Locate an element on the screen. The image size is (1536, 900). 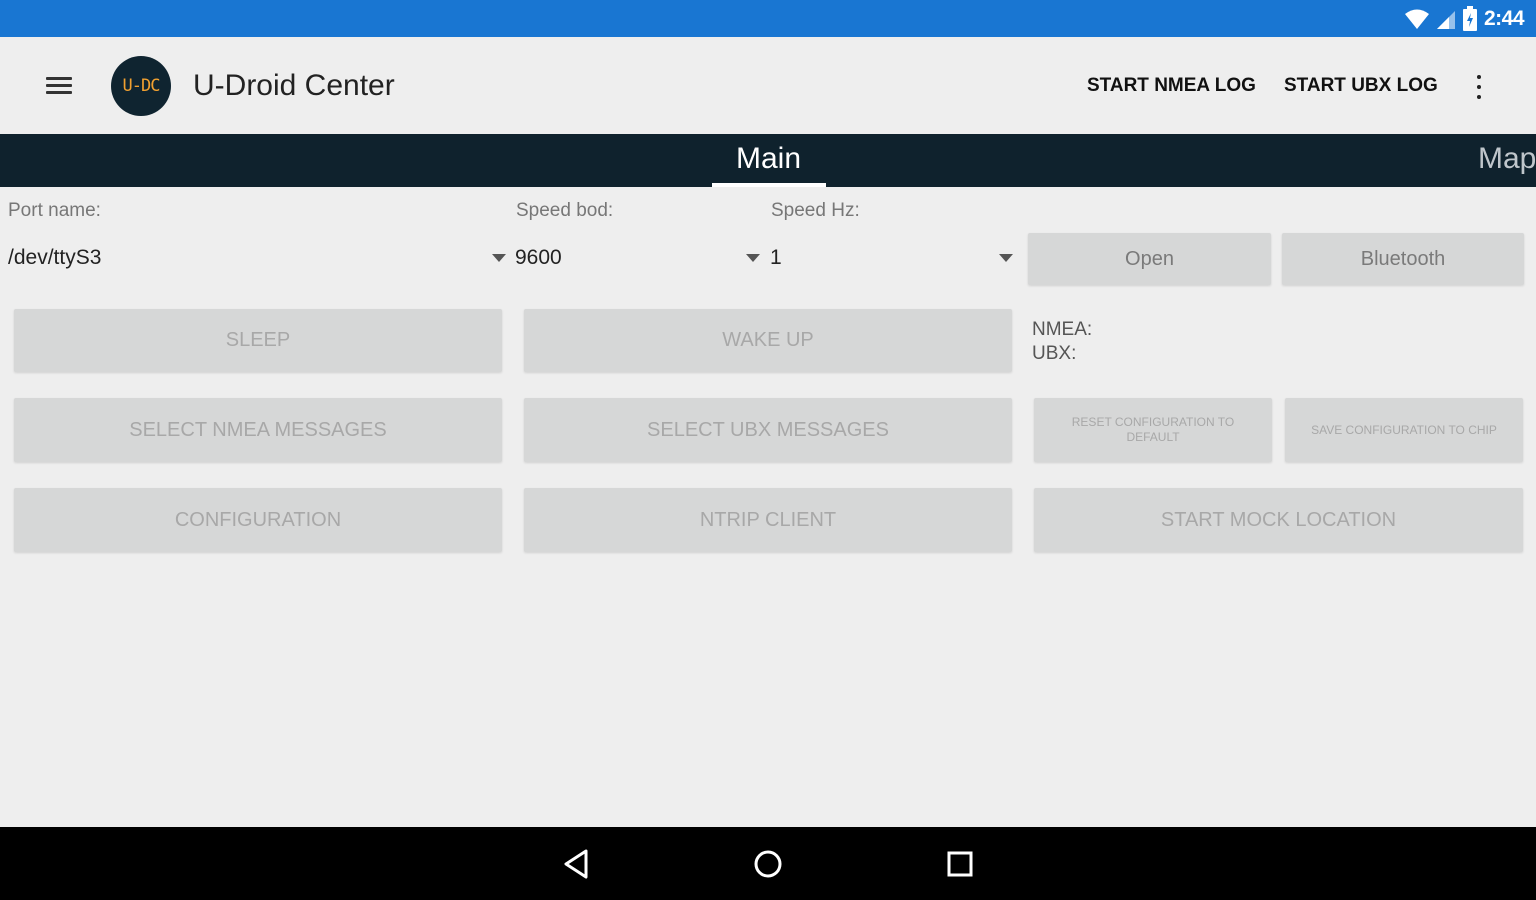
speed-bod-value: 9600 is located at coordinates (538, 257).